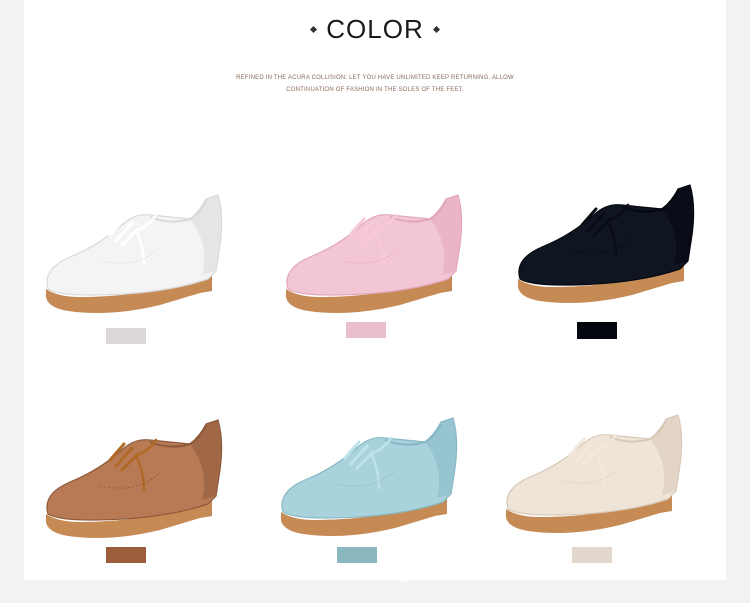 This screenshot has height=603, width=750. Describe the element at coordinates (126, 336) in the screenshot. I see `color-swatch-white` at that location.